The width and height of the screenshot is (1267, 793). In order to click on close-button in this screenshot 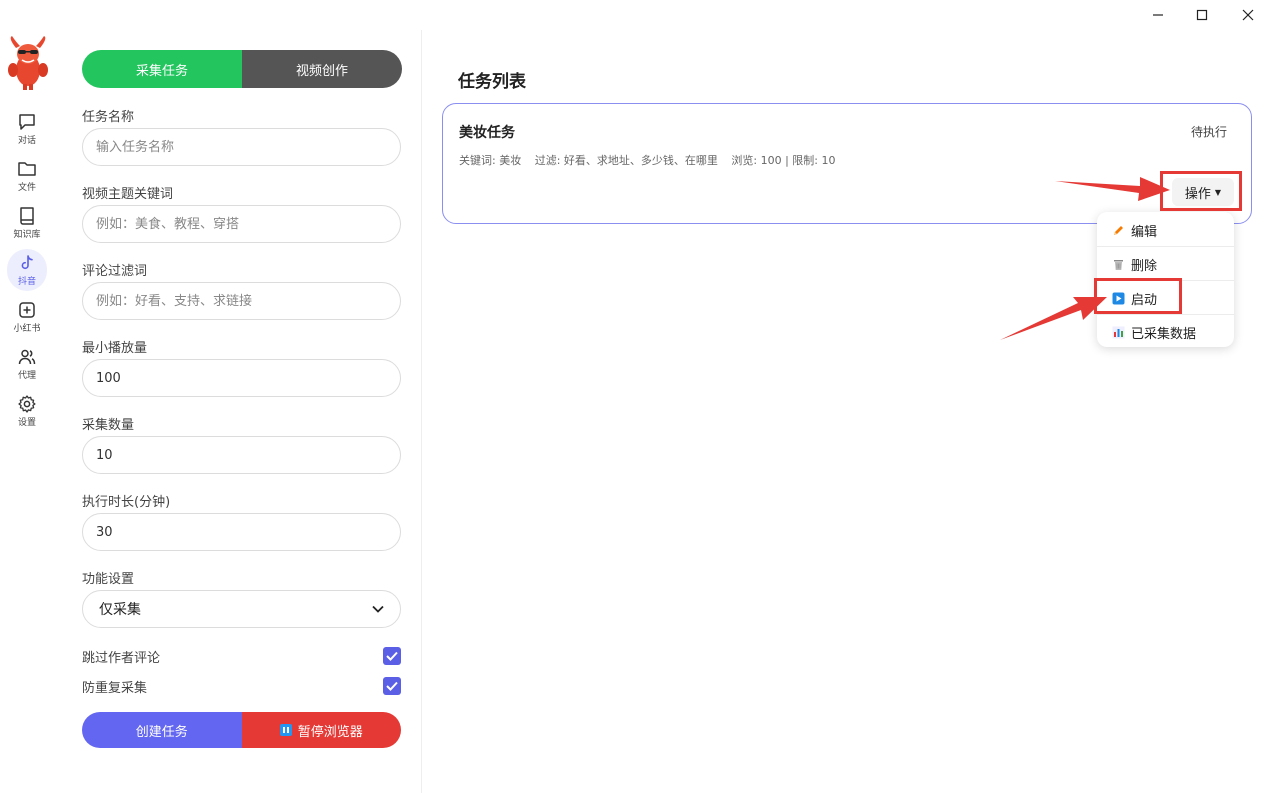, I will do `click(1248, 15)`.